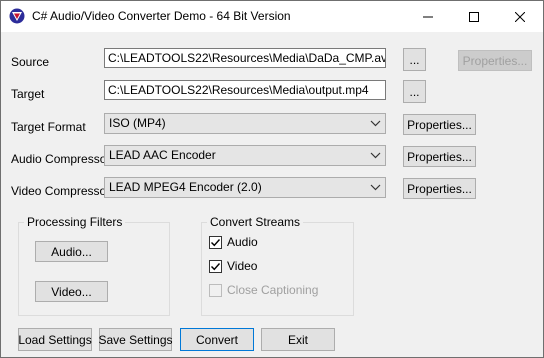 This screenshot has height=358, width=544. I want to click on maximize-icon, so click(474, 16).